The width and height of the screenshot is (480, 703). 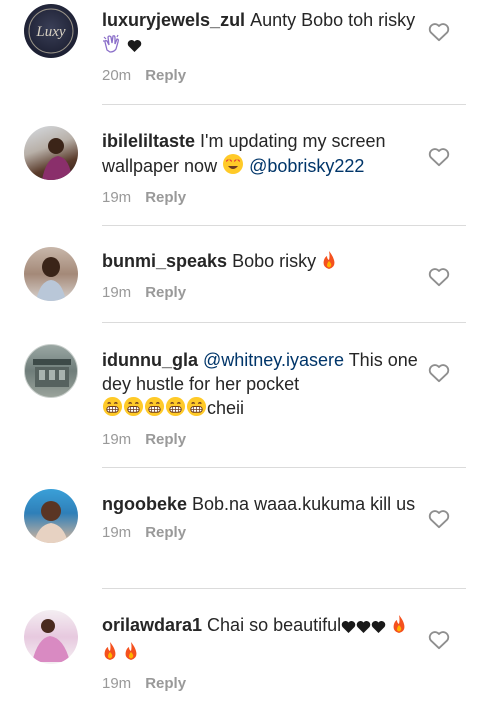 I want to click on svg-text: Luxy, so click(x=50, y=32).